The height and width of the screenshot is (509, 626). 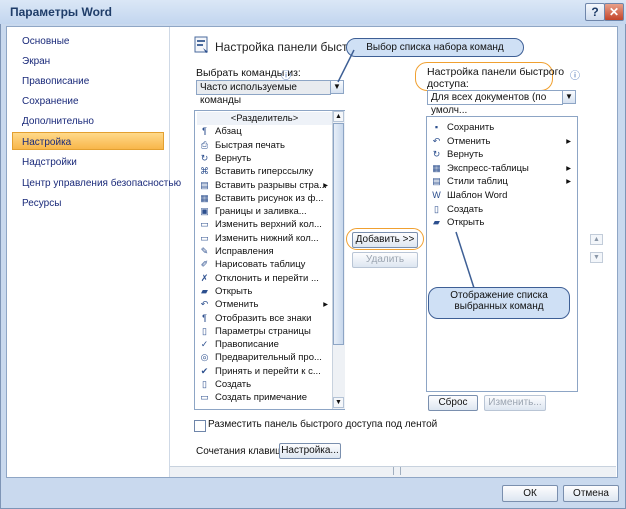 What do you see at coordinates (264, 318) in the screenshot?
I see `list-item: ¶ Отобразить все знаки` at bounding box center [264, 318].